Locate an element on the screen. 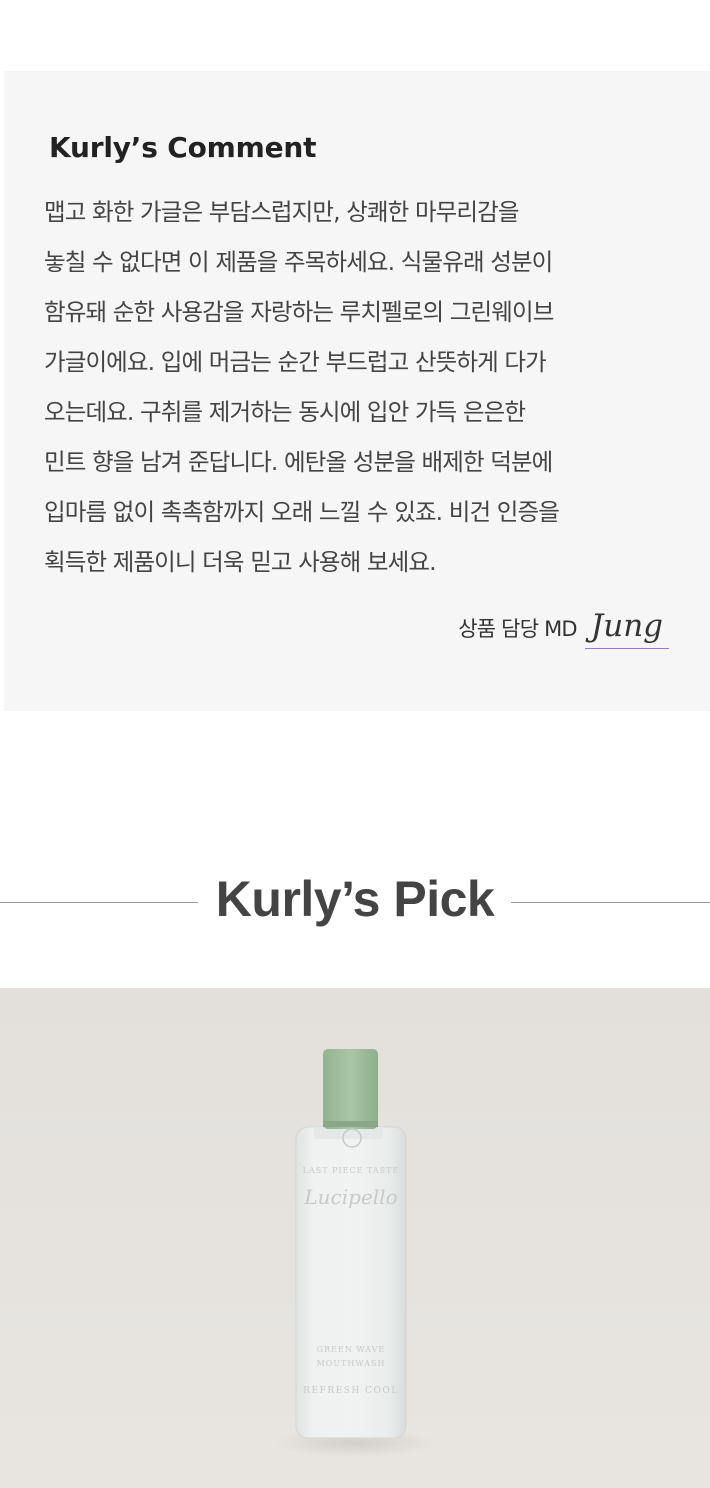 The image size is (710, 1488). signature-name: Jung is located at coordinates (626, 627).